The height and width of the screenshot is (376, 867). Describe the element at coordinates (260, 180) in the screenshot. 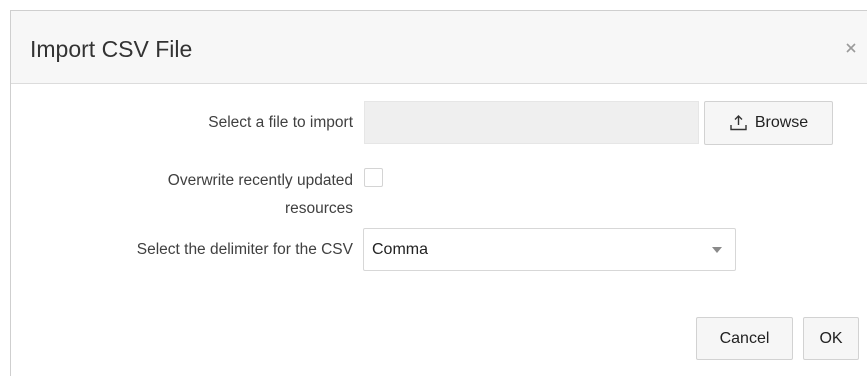

I see `overwrite-label-line1: Overwrite recently updated` at that location.